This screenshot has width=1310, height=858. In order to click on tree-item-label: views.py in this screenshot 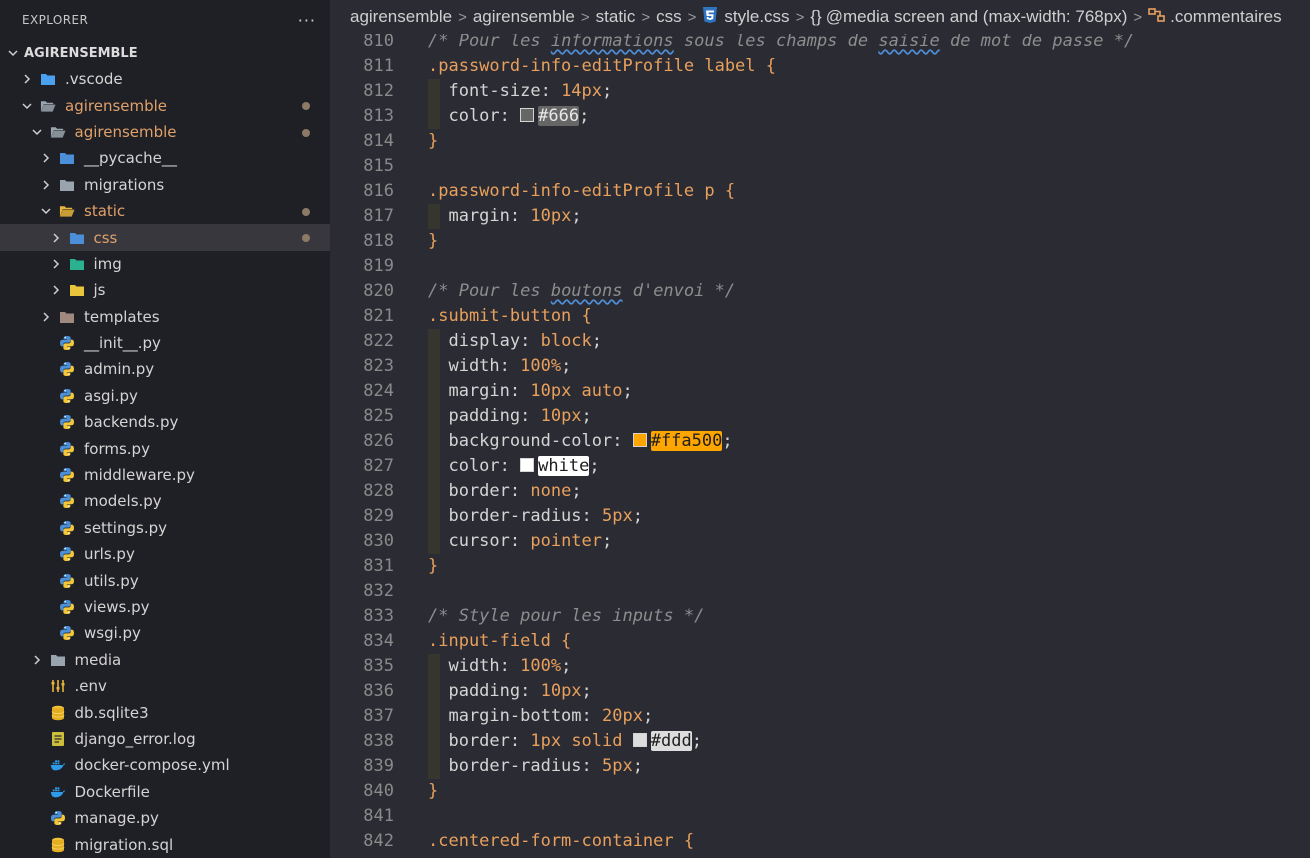, I will do `click(117, 607)`.